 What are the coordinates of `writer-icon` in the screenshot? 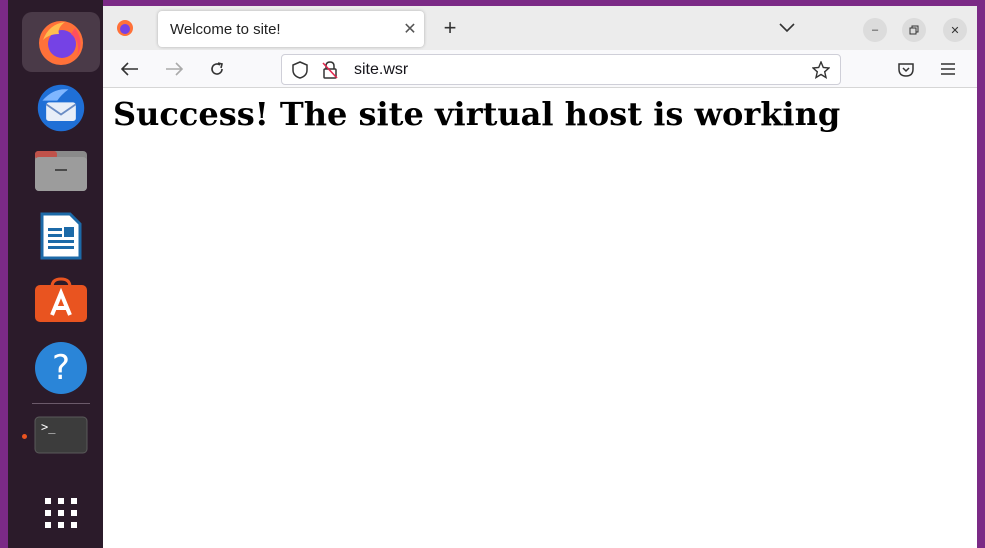 It's located at (61, 238).